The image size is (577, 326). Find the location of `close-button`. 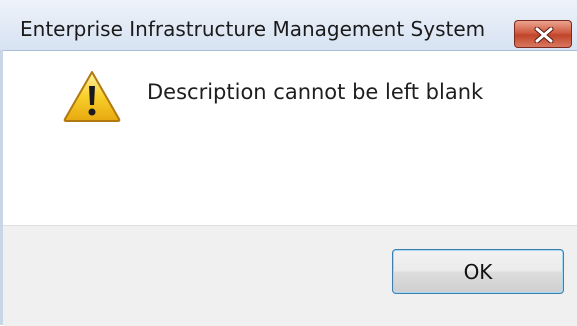

close-button is located at coordinates (543, 34).